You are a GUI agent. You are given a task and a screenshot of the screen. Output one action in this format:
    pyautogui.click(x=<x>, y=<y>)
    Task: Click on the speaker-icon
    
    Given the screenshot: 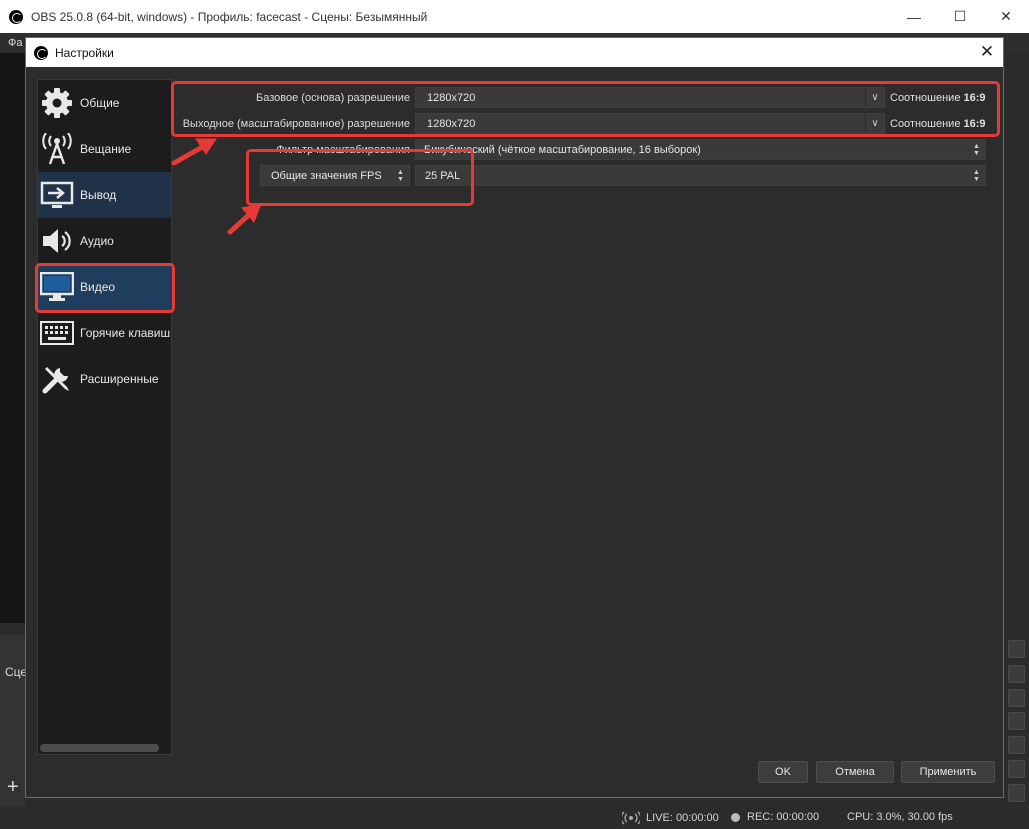 What is the action you would take?
    pyautogui.click(x=57, y=241)
    